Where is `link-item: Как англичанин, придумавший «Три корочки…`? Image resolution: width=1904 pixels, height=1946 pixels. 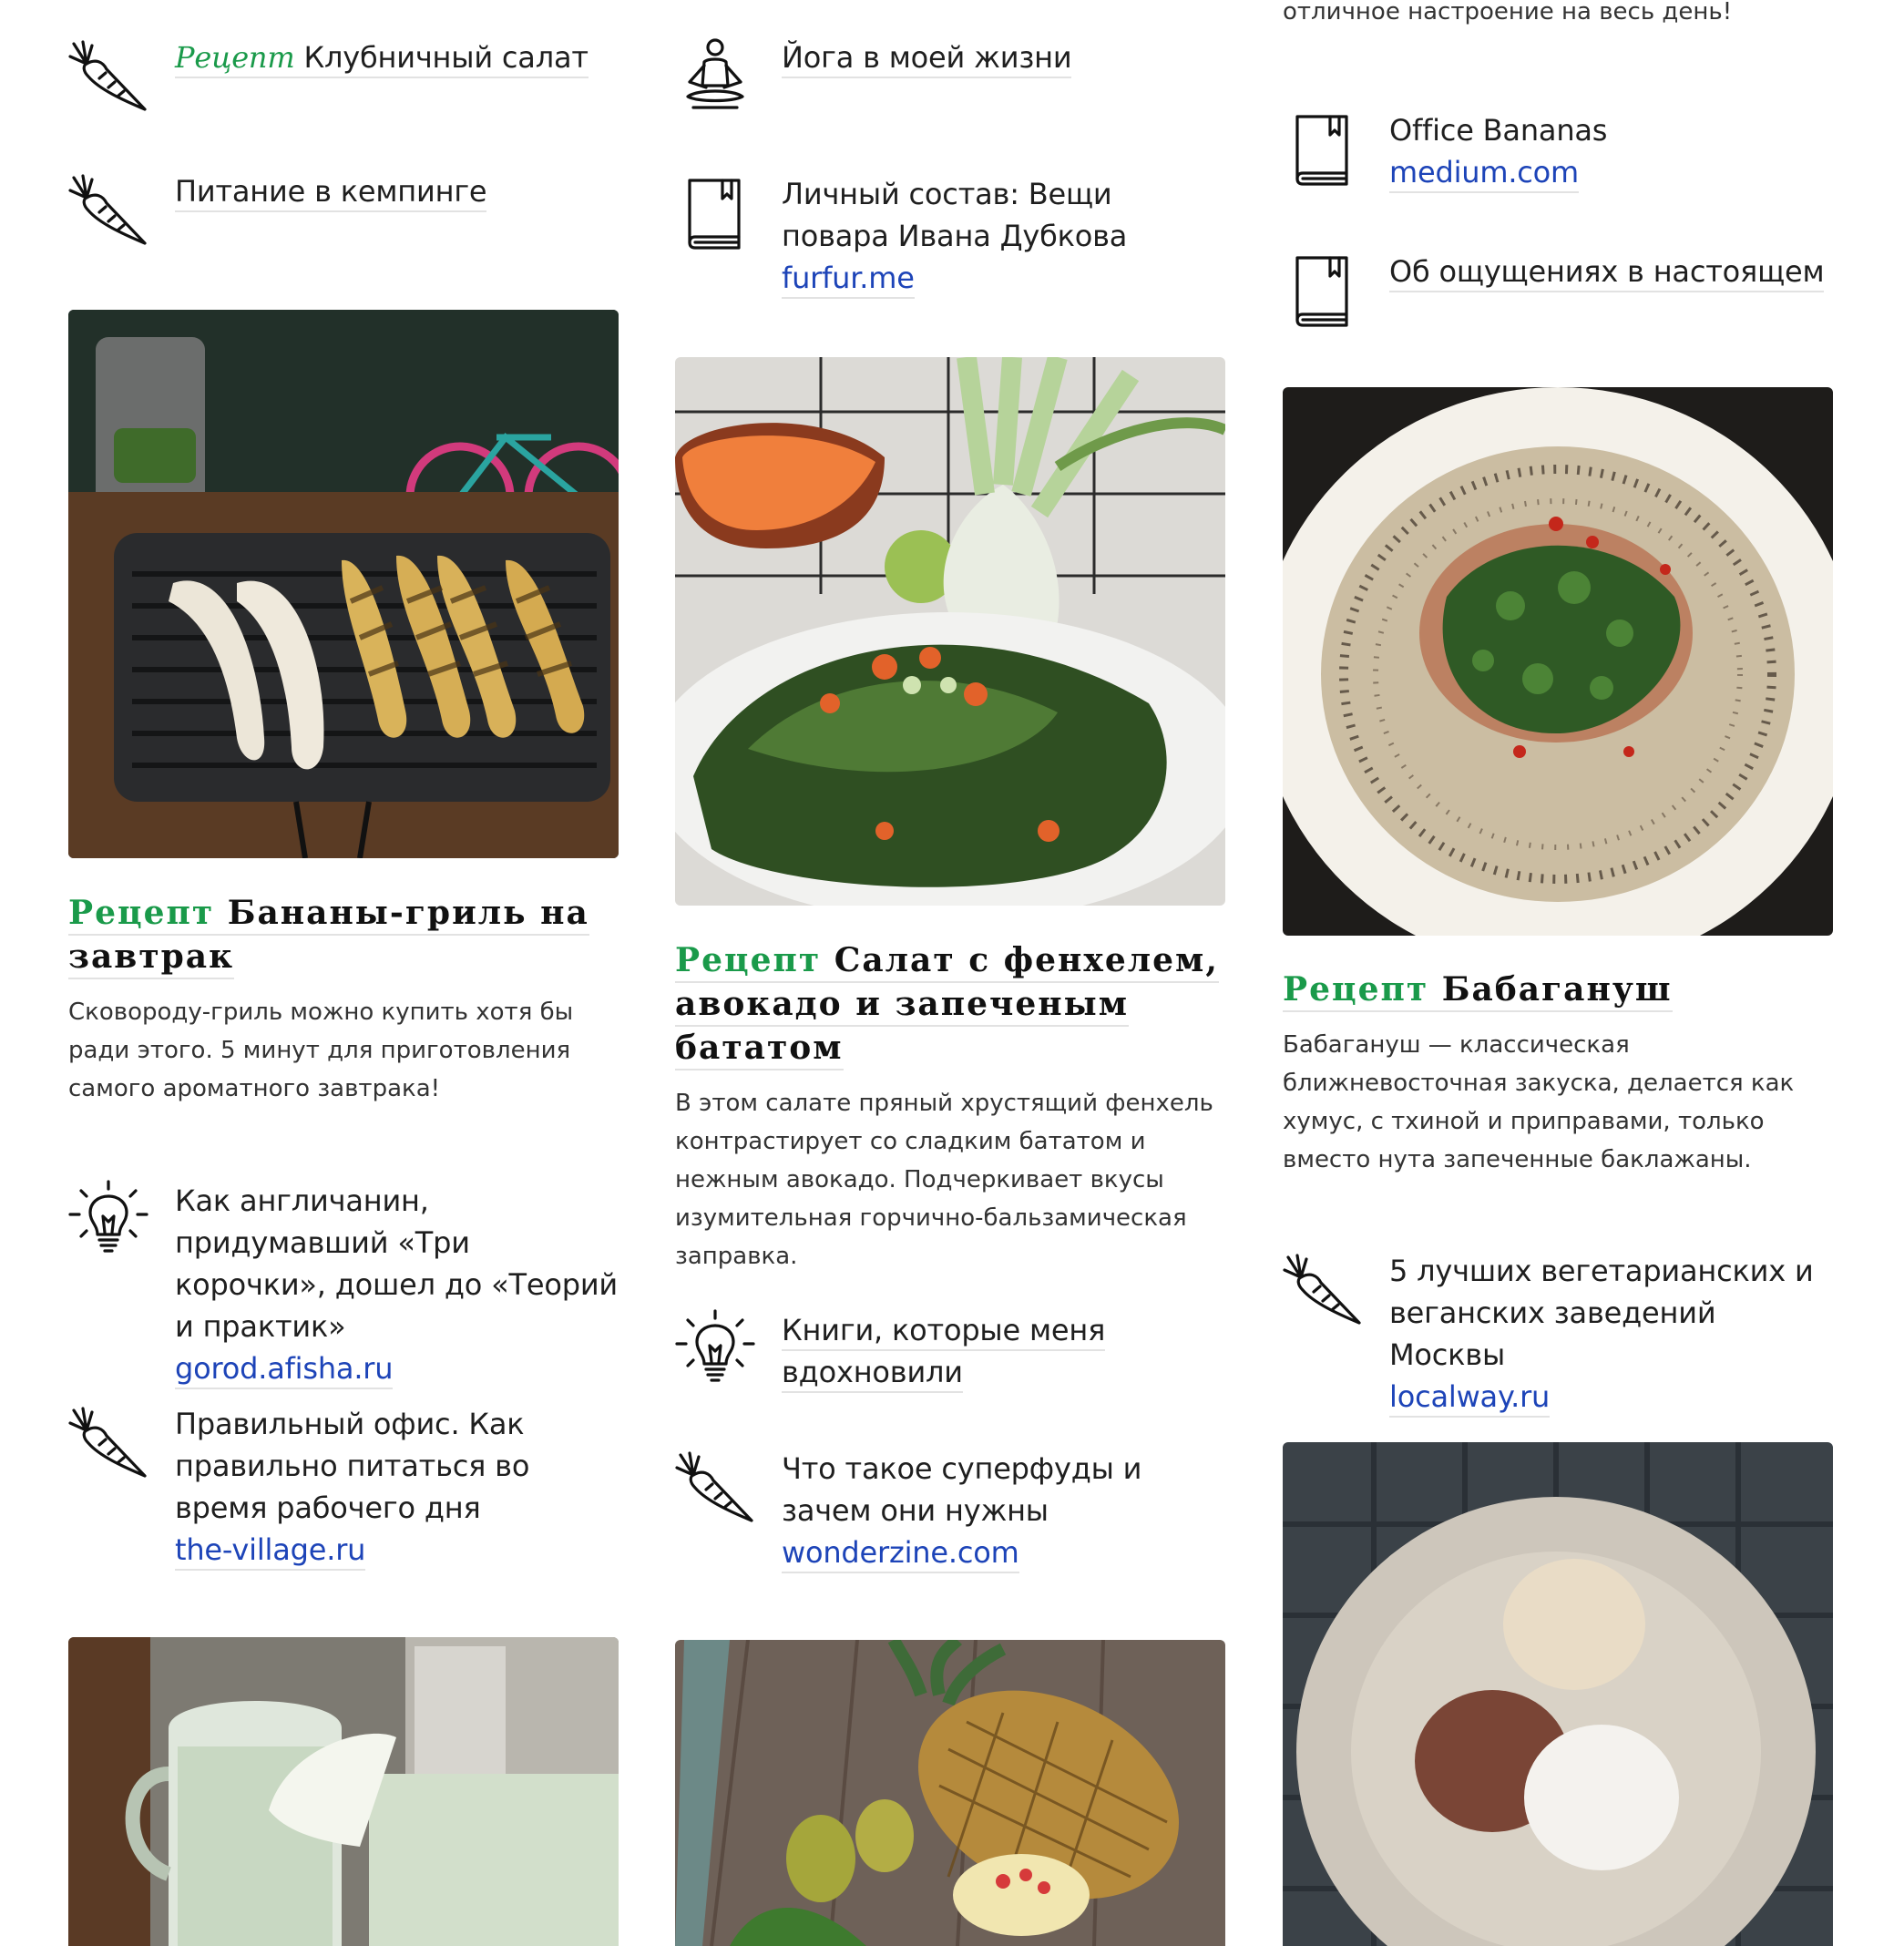
link-item: Как англичанин, придумавший «Три корочки… is located at coordinates (344, 1284).